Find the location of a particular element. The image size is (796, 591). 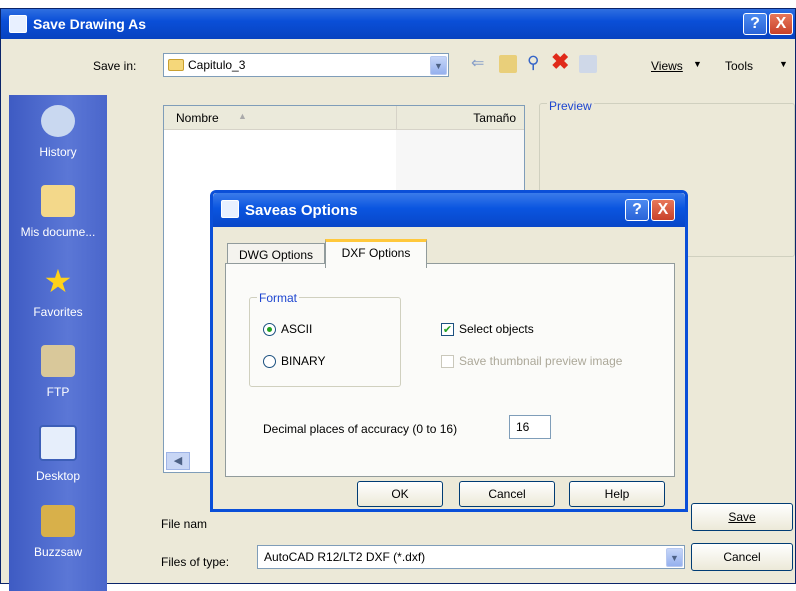

up-folder-icon is located at coordinates (508, 64).